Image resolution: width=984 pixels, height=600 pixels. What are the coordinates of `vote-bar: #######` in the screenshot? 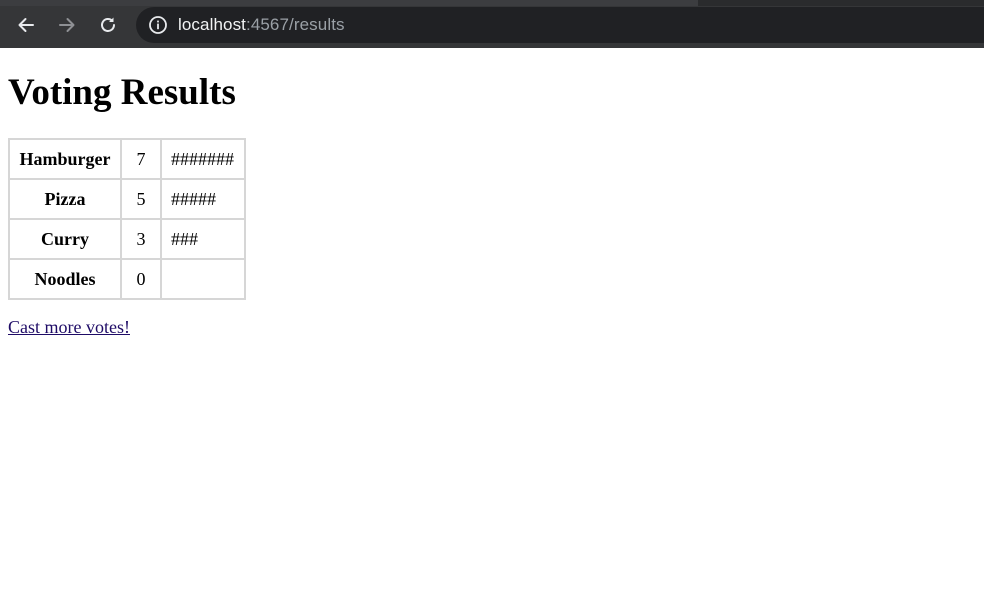 It's located at (203, 159).